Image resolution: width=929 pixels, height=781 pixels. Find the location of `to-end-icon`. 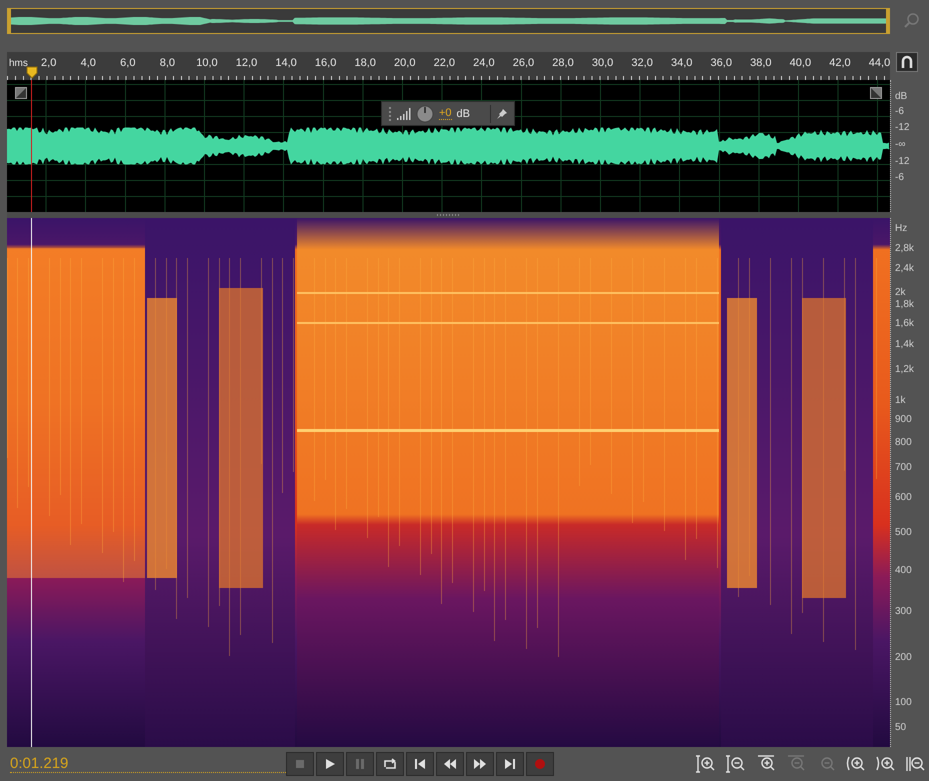

to-end-icon is located at coordinates (510, 764).